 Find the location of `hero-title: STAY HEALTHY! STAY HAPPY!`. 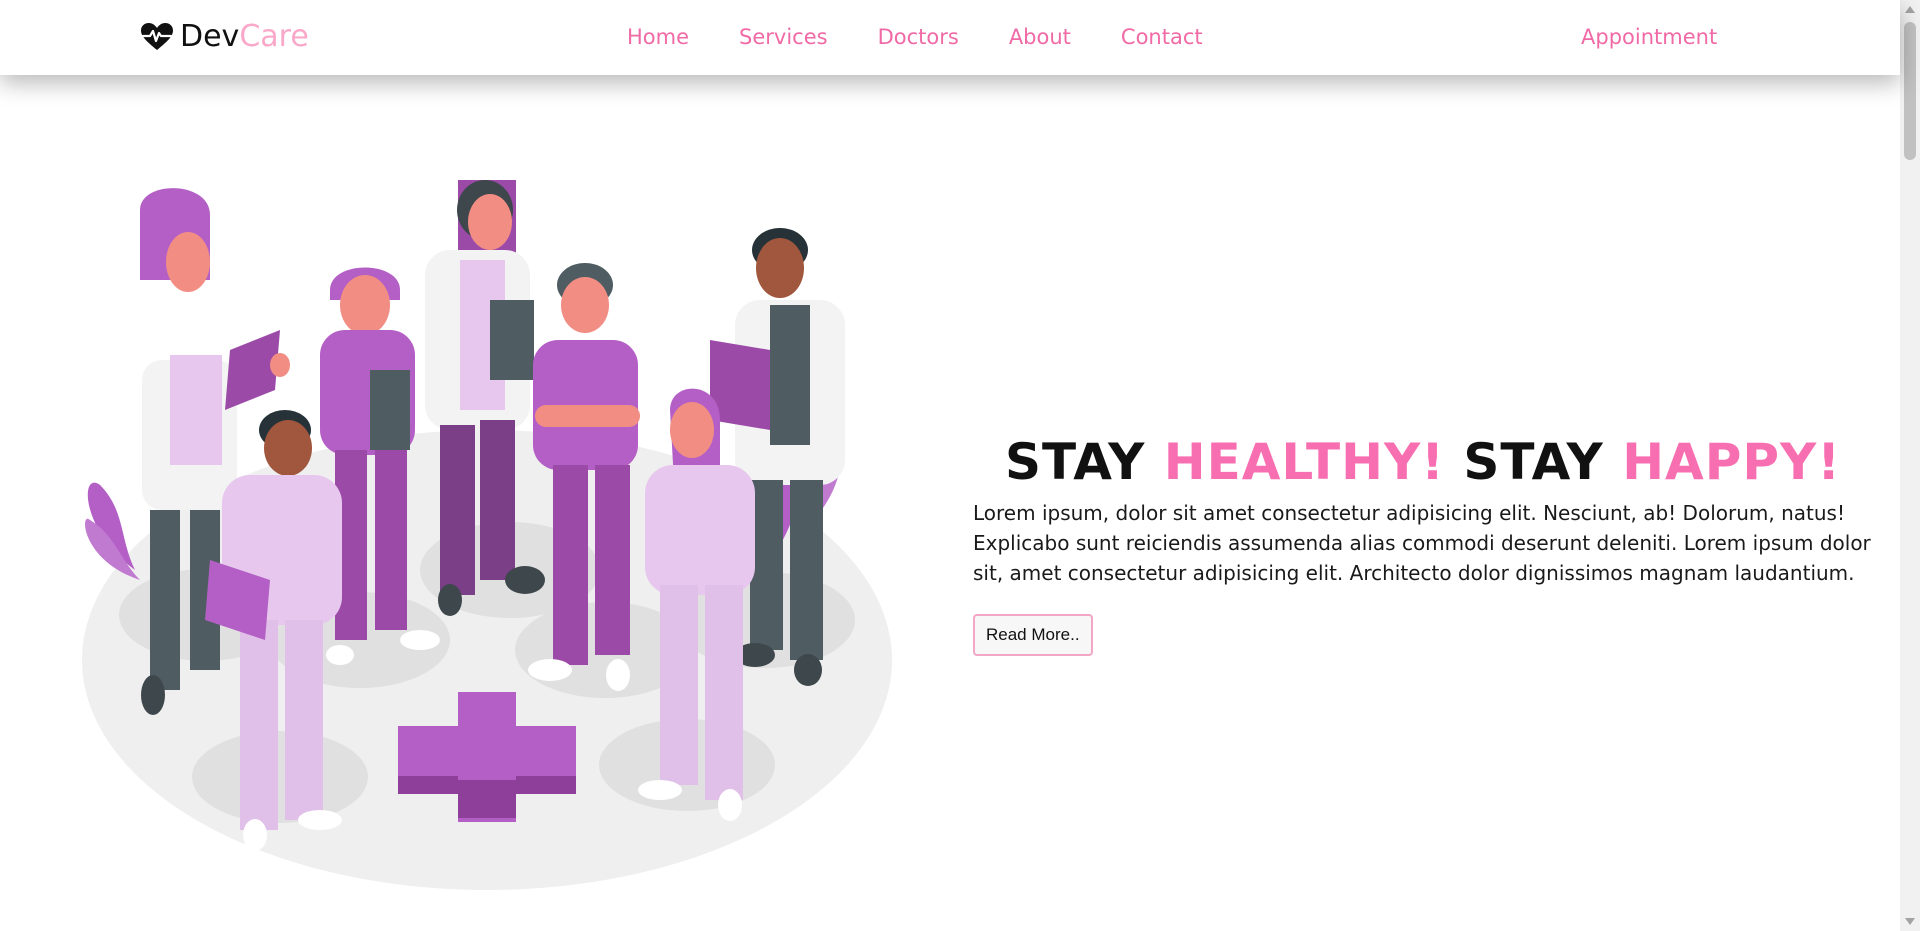

hero-title: STAY HEALTHY! STAY HAPPY! is located at coordinates (1423, 462).